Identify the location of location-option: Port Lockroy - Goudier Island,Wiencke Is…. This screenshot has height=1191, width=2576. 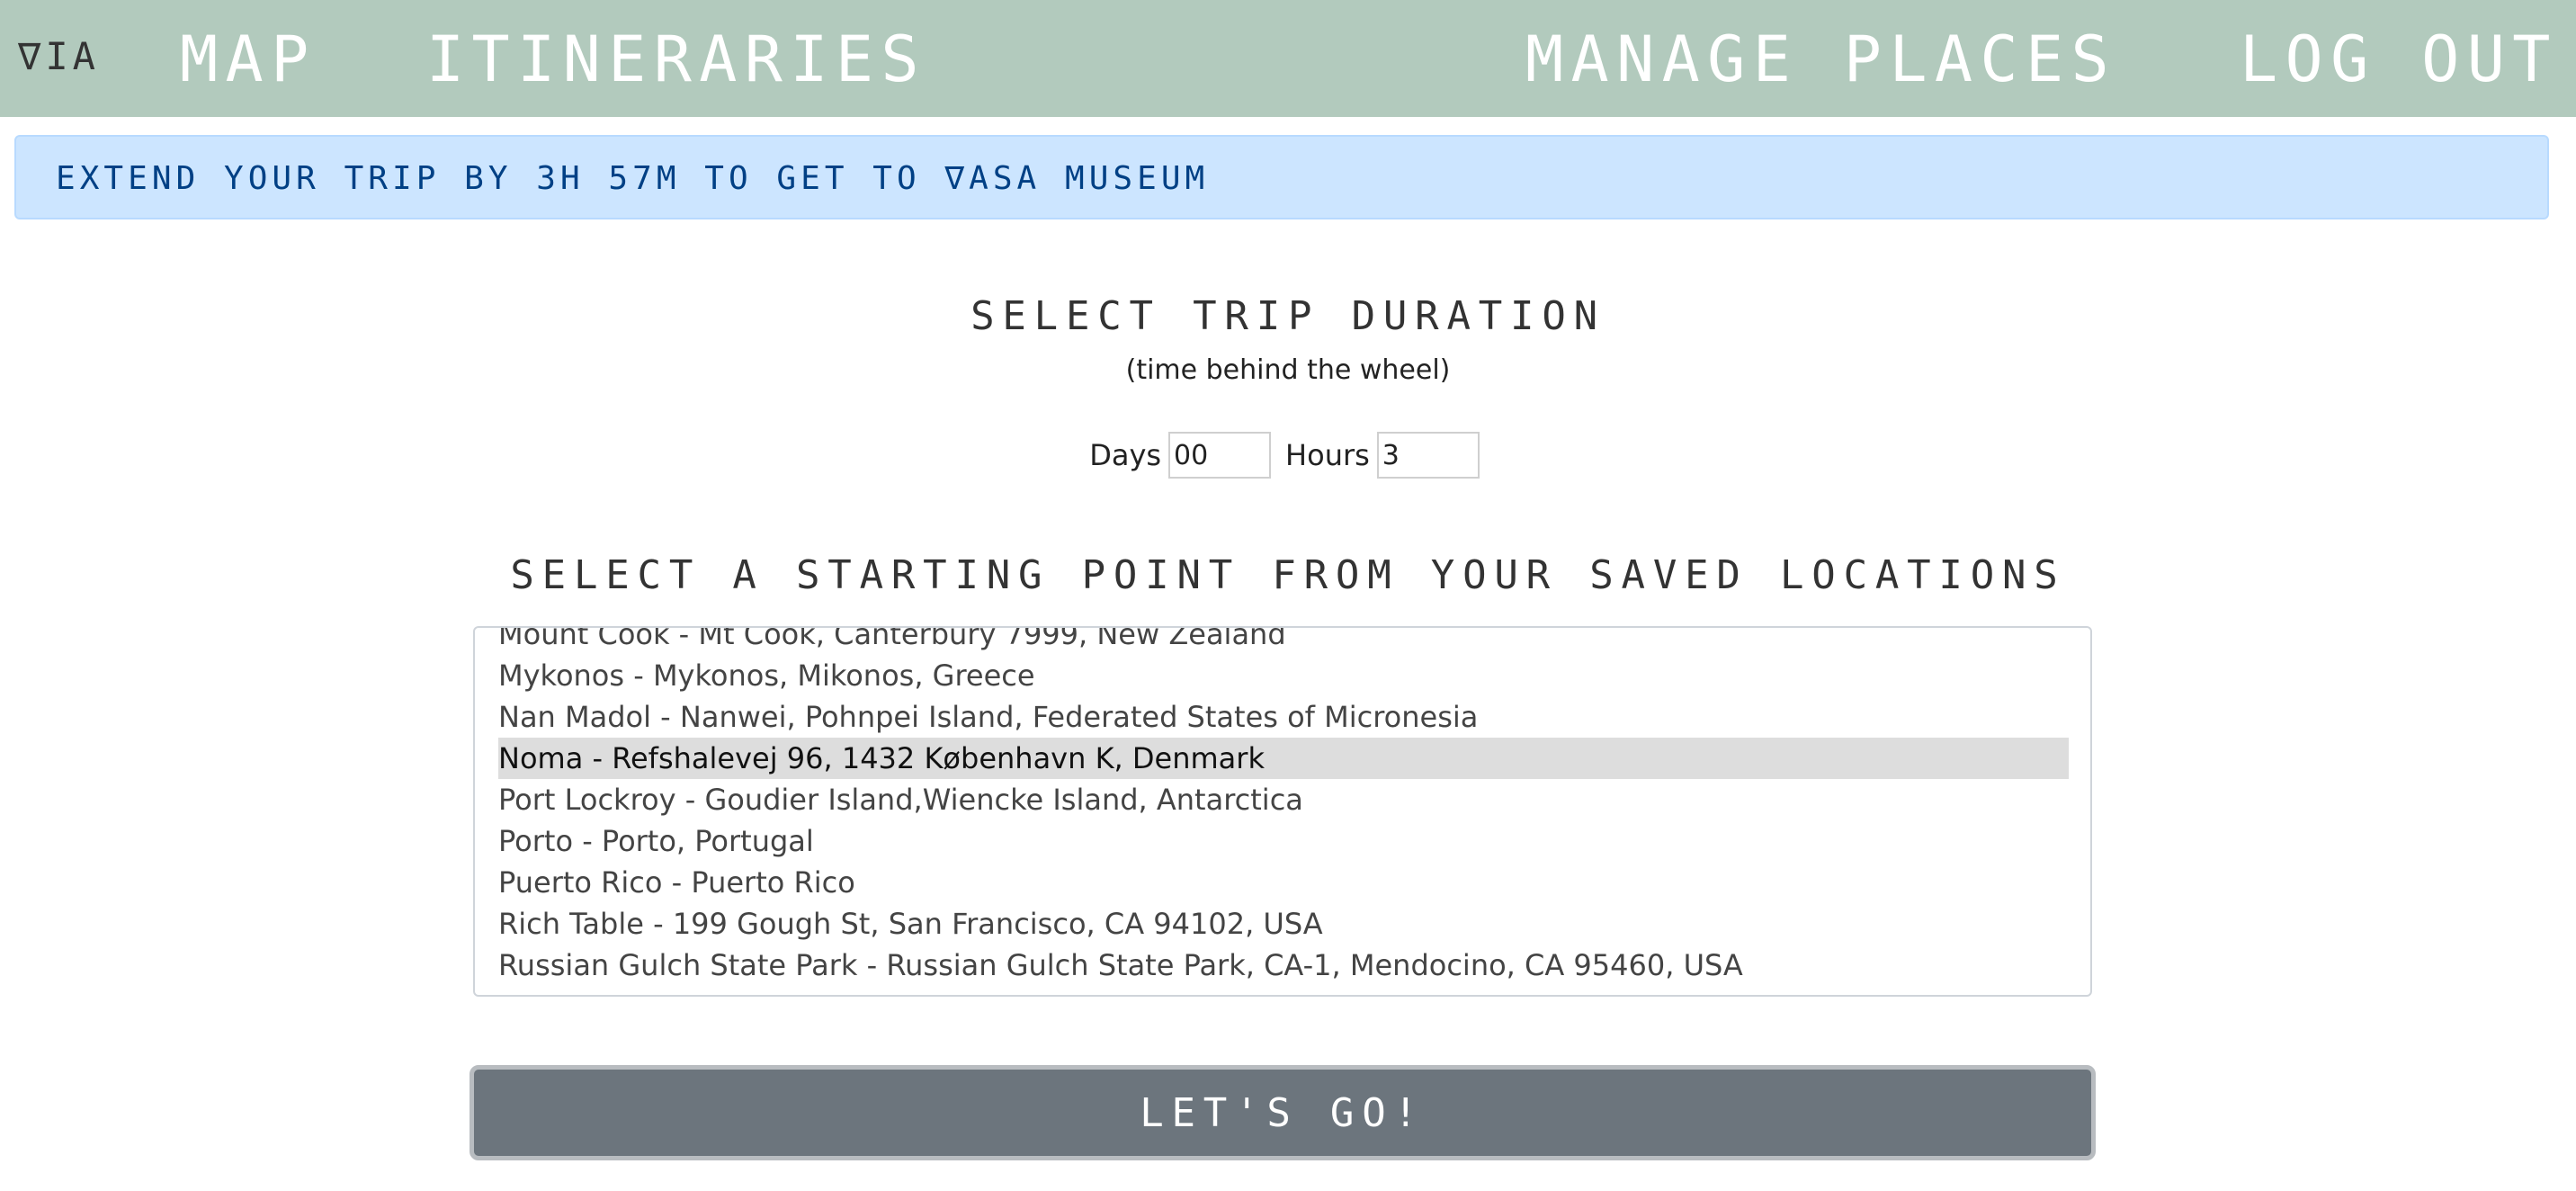
(1283, 800).